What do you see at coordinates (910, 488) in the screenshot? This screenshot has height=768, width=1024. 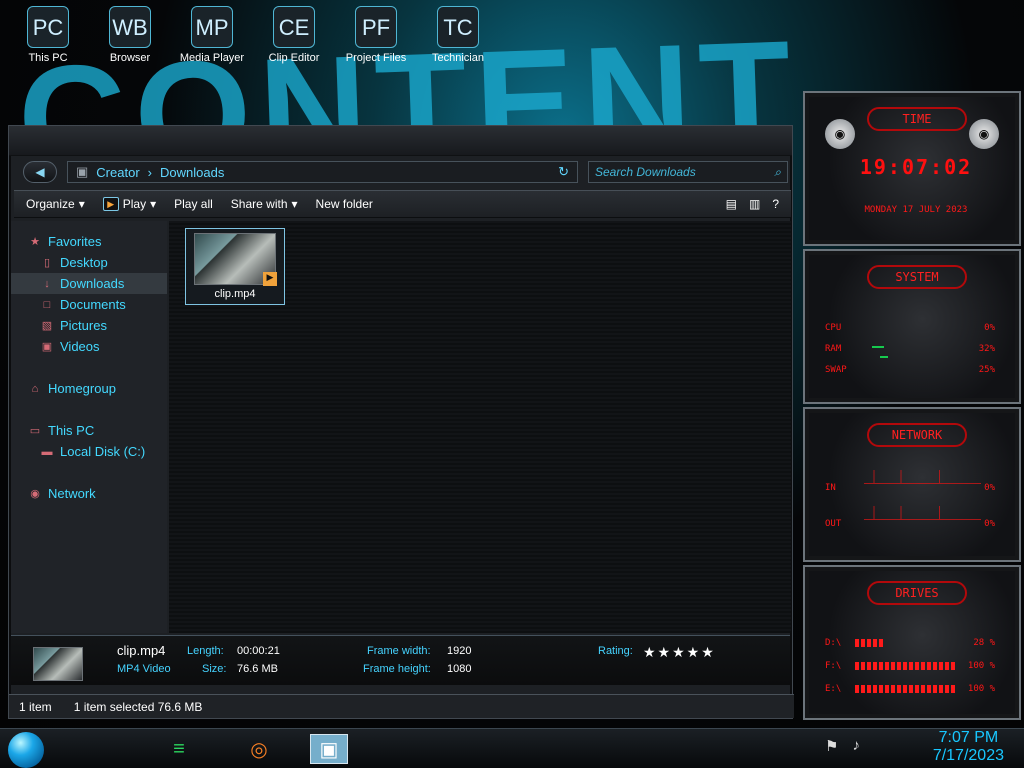 I see `network-in-row: IN 0%` at bounding box center [910, 488].